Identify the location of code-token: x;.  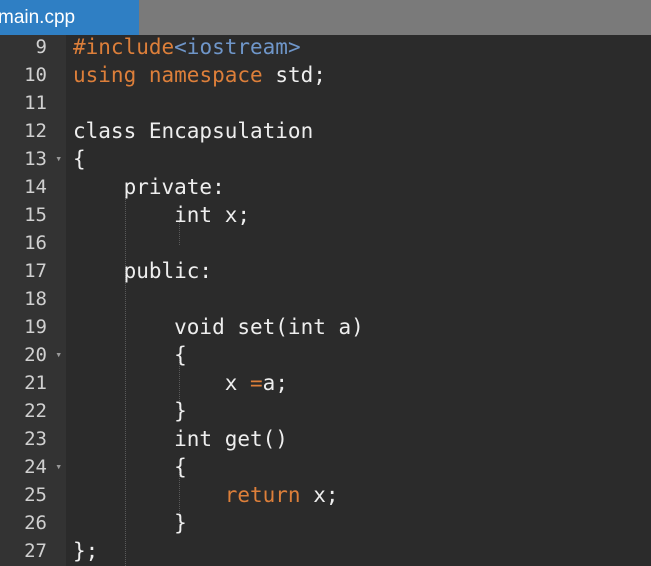
(319, 495).